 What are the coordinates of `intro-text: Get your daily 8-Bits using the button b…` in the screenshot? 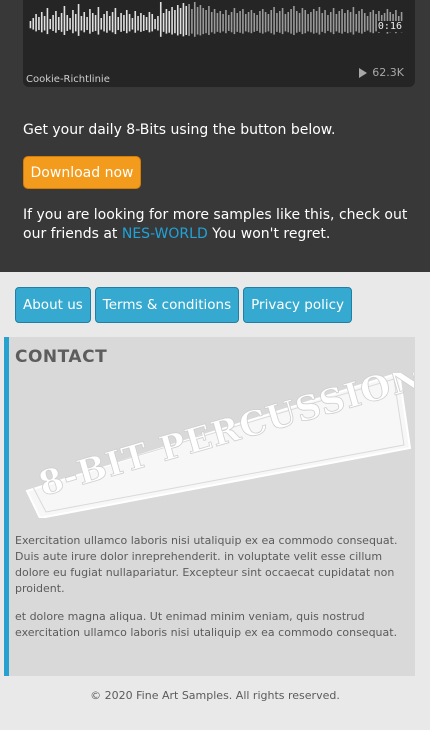 It's located at (179, 130).